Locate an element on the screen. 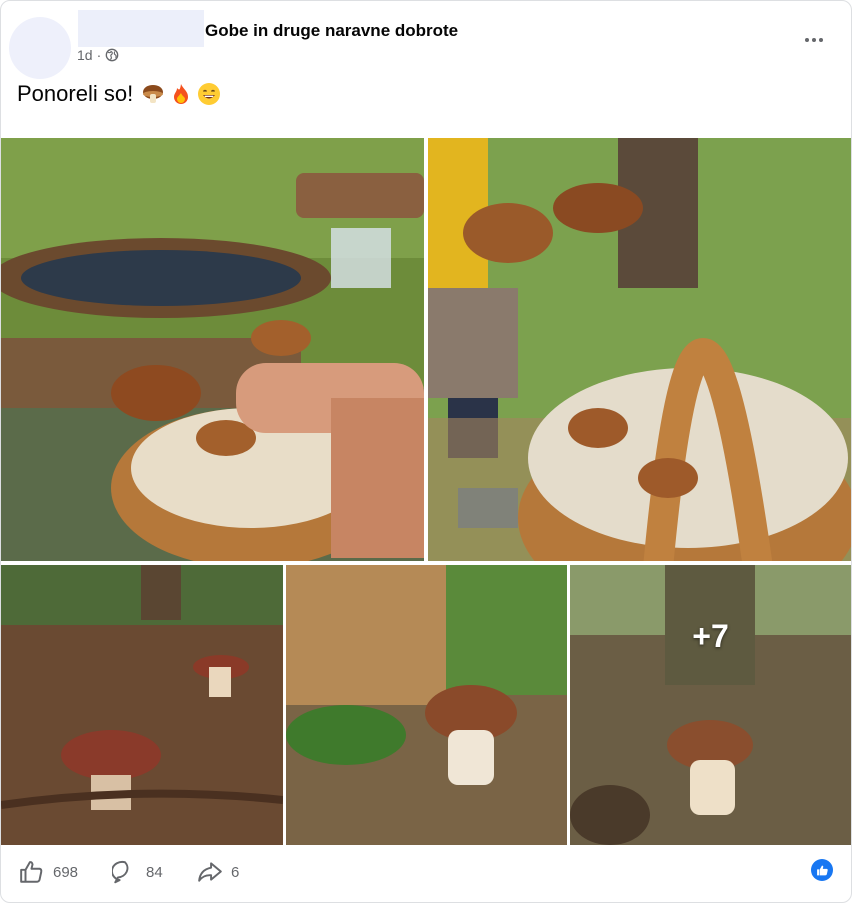  thumbs-up-icon is located at coordinates (31, 872).